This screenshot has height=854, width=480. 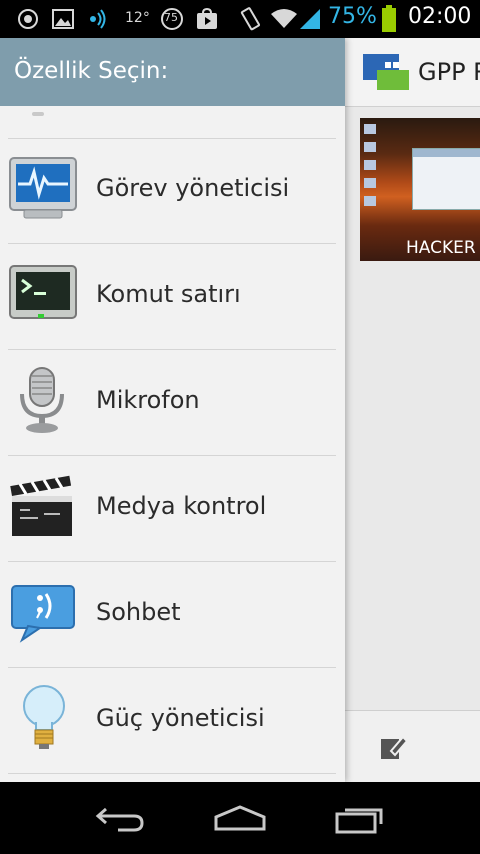 What do you see at coordinates (44, 506) in the screenshot?
I see `clapperboard-icon` at bounding box center [44, 506].